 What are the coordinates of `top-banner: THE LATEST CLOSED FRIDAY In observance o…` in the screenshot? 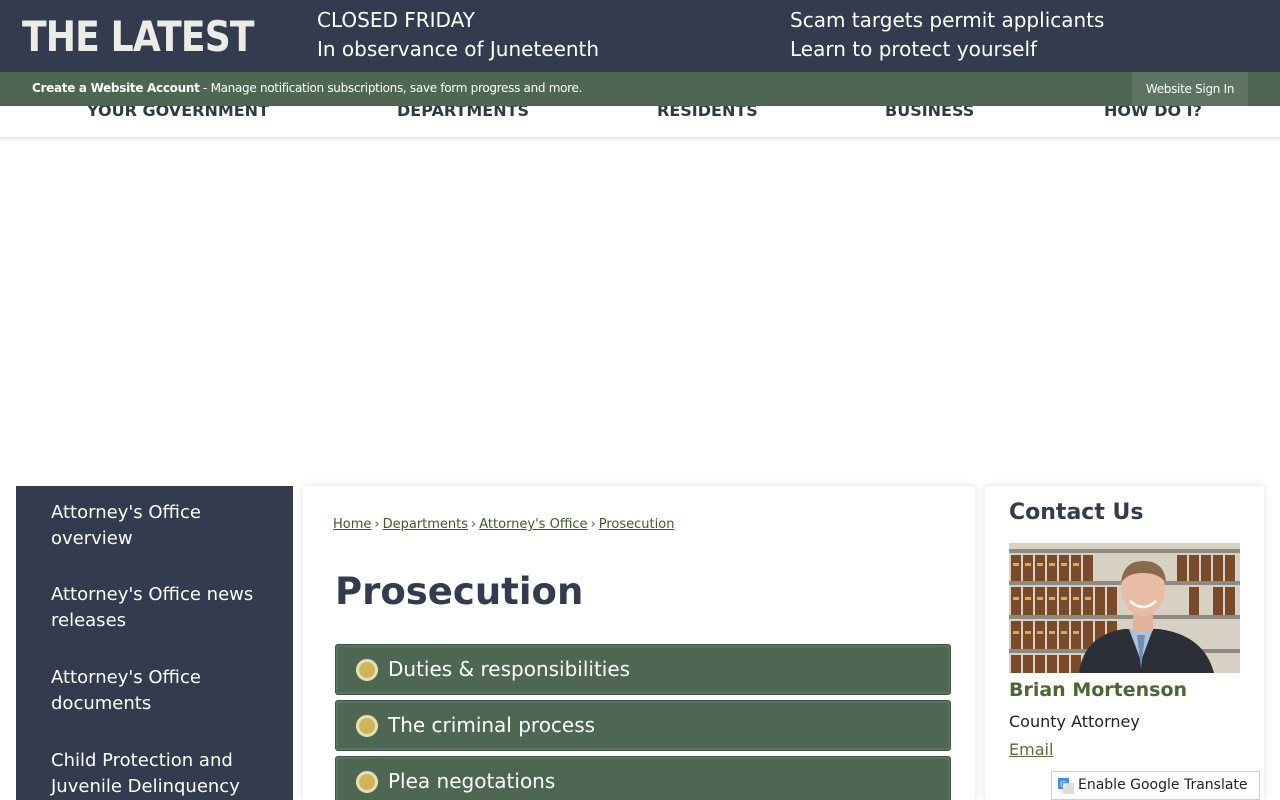 It's located at (640, 36).